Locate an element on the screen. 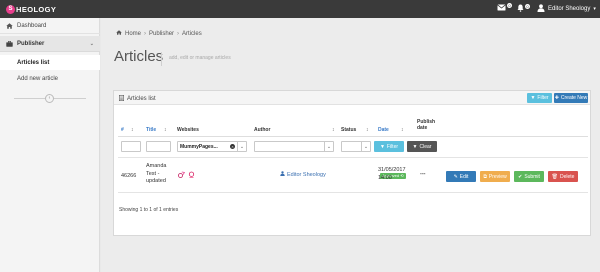  column-header-label: Author is located at coordinates (262, 130).